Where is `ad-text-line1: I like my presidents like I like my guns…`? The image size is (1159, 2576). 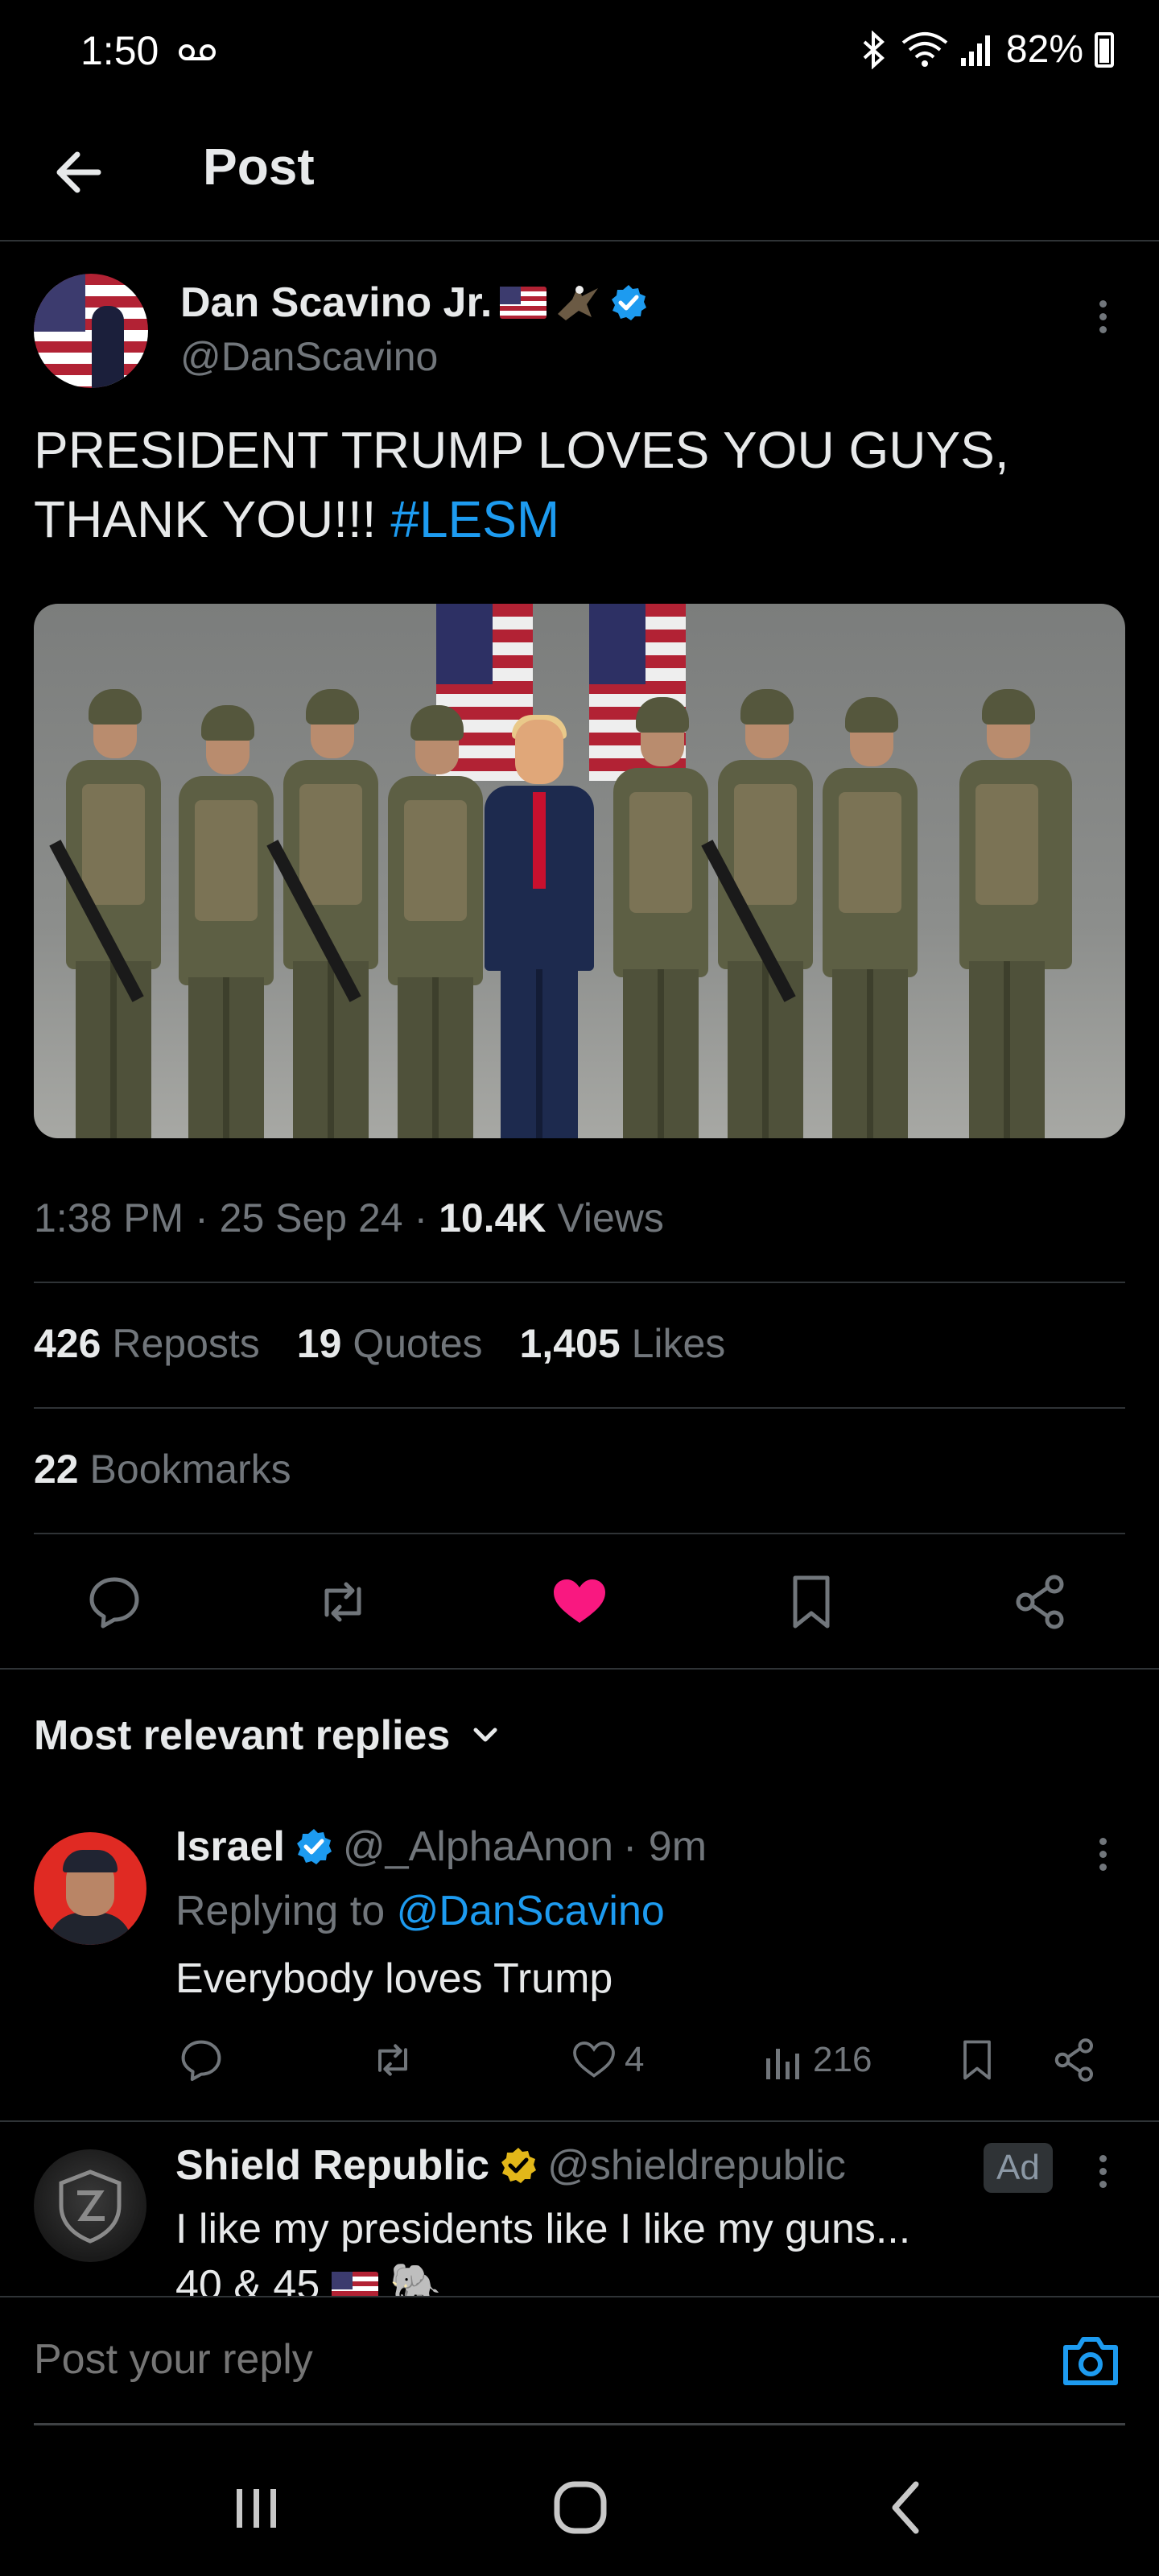
ad-text-line1: I like my presidents like I like my guns… is located at coordinates (543, 2229).